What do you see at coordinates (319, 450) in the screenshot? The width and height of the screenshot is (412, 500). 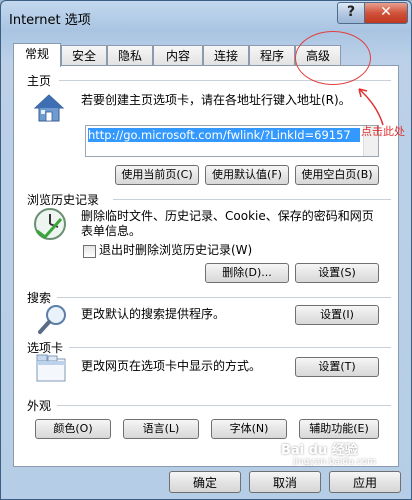 I see `baidu-watermark: Bai du 经验` at bounding box center [319, 450].